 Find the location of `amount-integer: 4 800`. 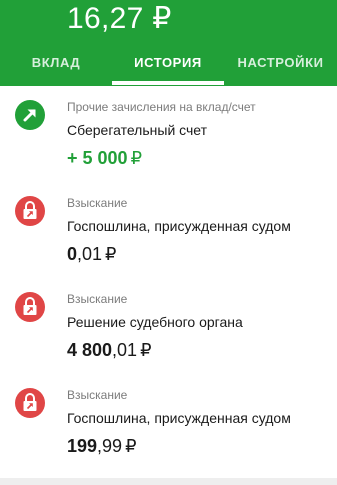

amount-integer: 4 800 is located at coordinates (90, 350).